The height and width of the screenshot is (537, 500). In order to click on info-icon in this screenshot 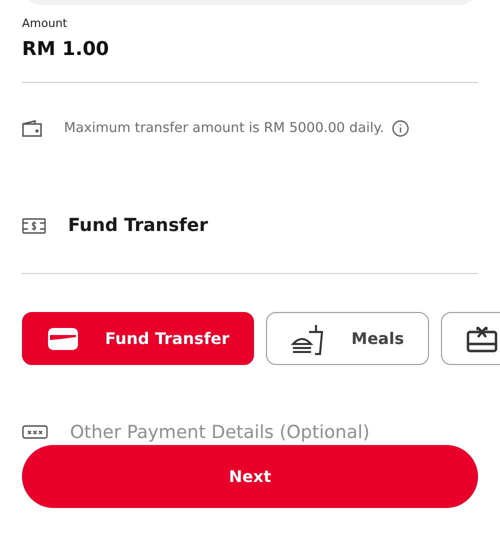, I will do `click(401, 128)`.